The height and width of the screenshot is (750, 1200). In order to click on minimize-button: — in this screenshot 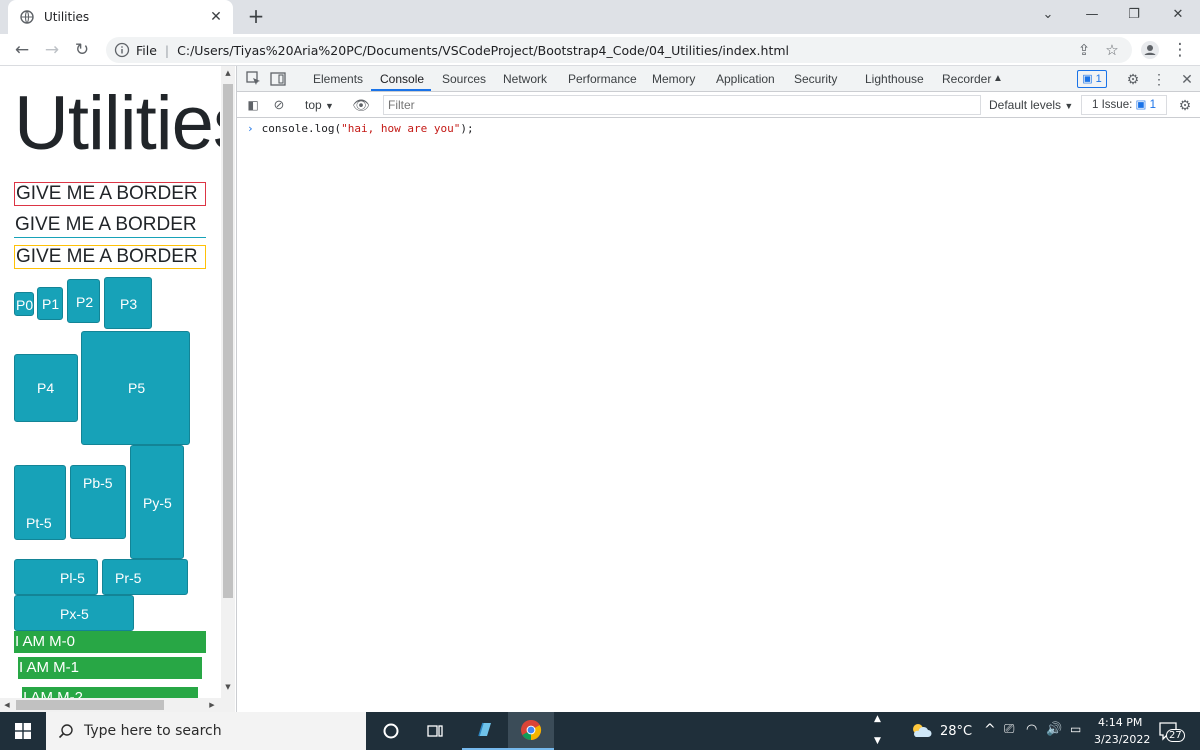, I will do `click(1092, 15)`.